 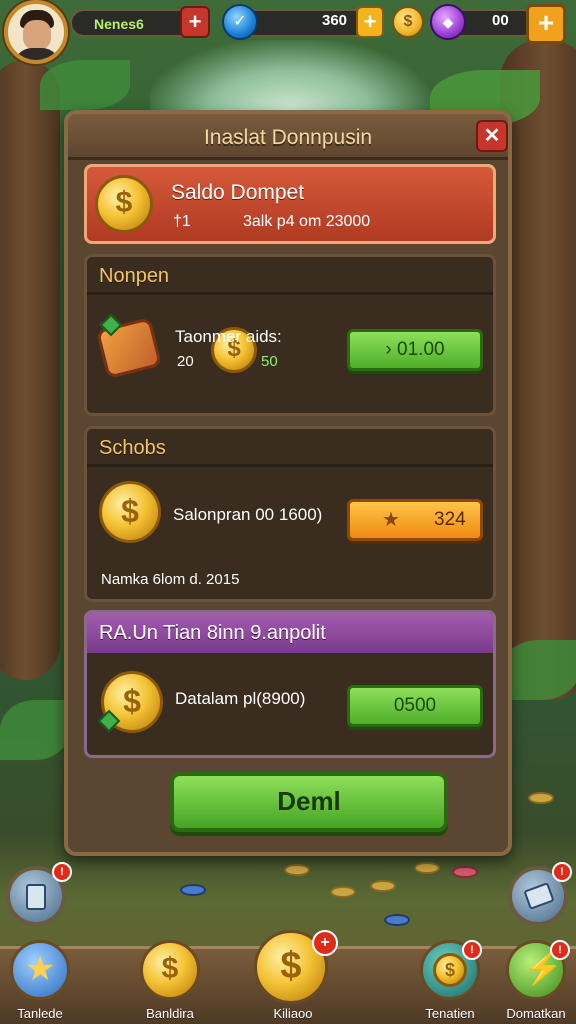 What do you see at coordinates (240, 698) in the screenshot?
I see `promo-text: Datalam pl(8900)` at bounding box center [240, 698].